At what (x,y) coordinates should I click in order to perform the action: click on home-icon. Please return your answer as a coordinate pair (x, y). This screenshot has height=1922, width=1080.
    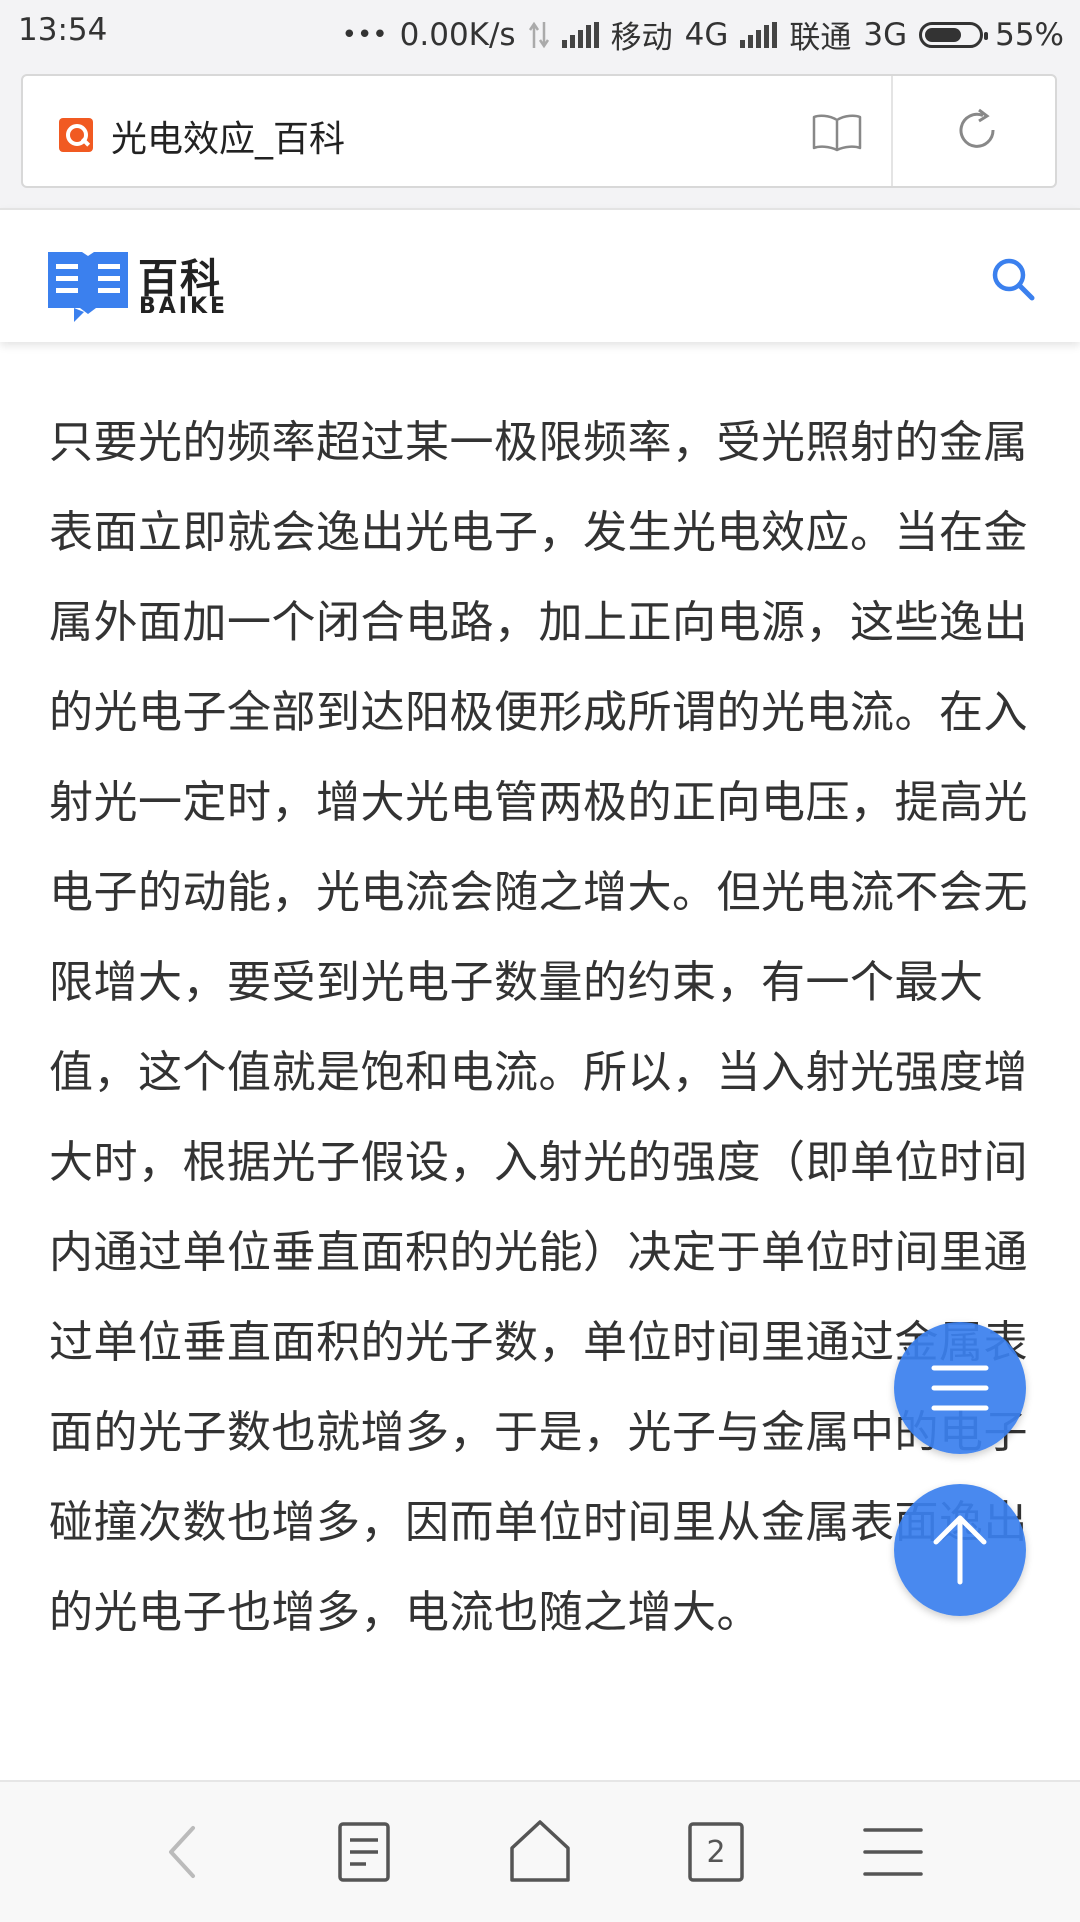
    Looking at the image, I should click on (540, 1851).